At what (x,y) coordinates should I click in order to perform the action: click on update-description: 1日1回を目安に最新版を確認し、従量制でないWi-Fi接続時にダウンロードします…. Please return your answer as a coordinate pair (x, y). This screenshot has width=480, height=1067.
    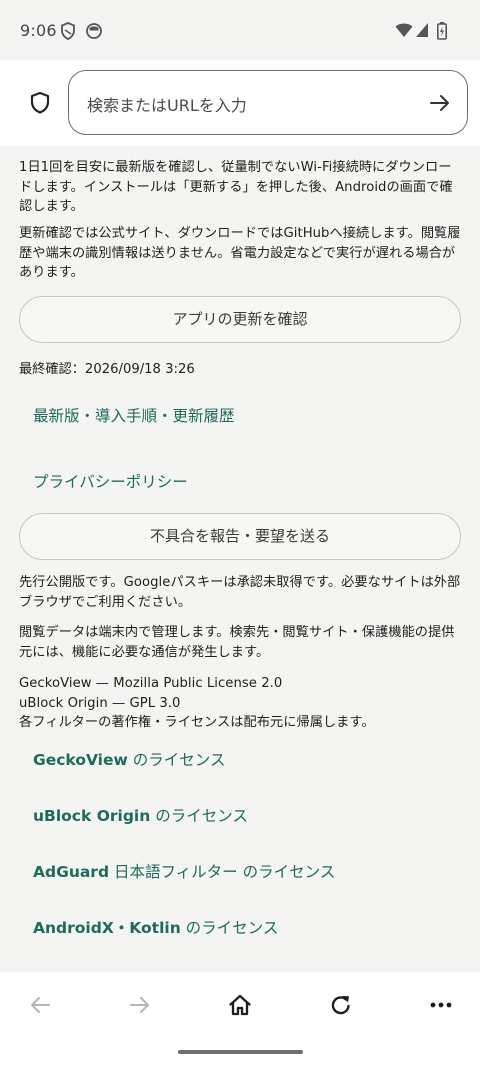
    Looking at the image, I should click on (236, 187).